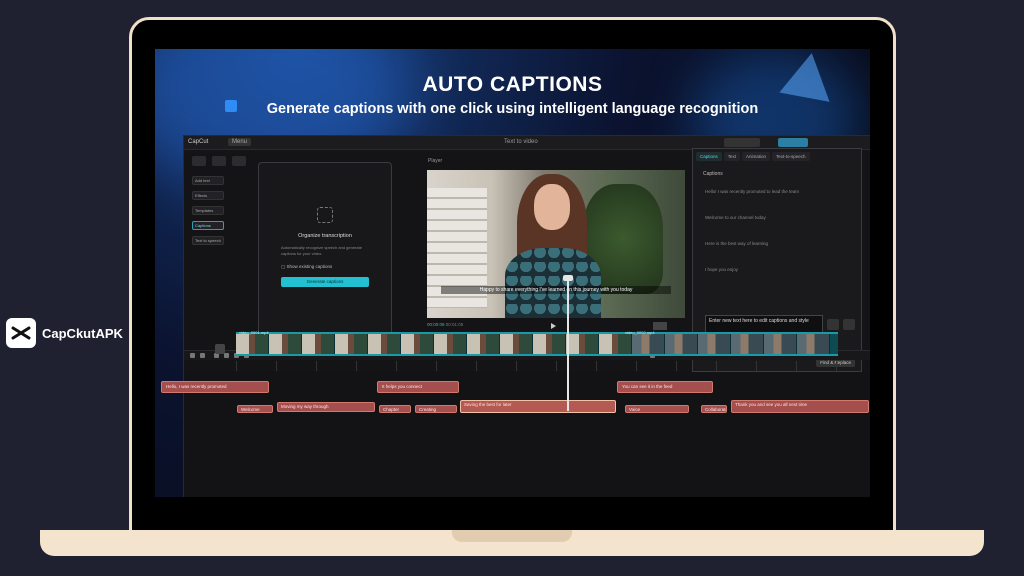 The image size is (1024, 576). Describe the element at coordinates (208, 240) in the screenshot. I see `sidebar-item-text-to-speech: Text to speech` at that location.